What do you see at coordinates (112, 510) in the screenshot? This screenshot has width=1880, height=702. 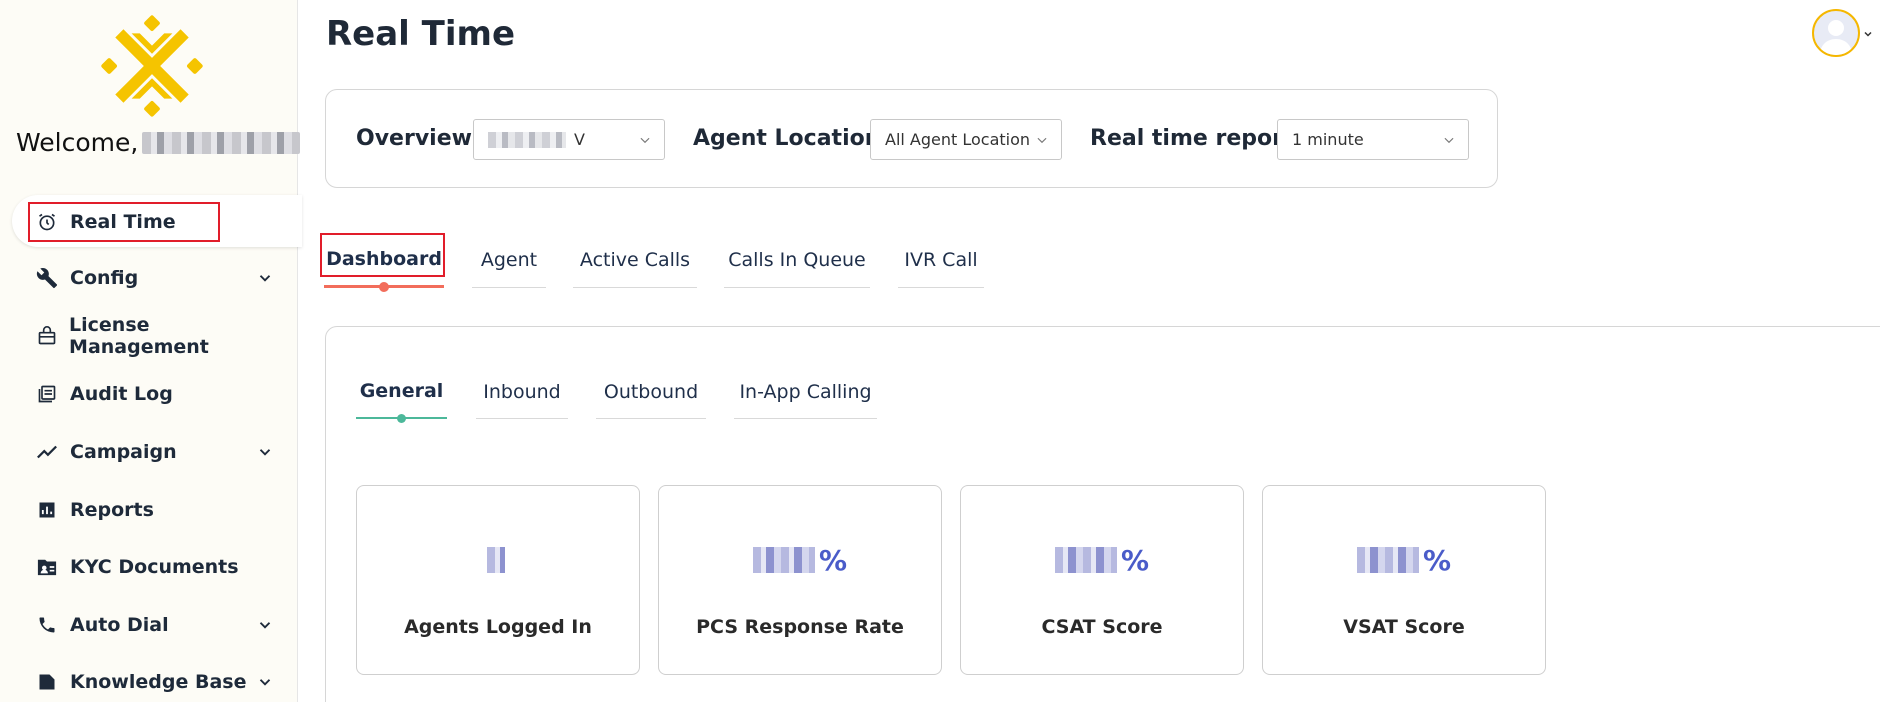 I see `sidebar-item-label: Reports` at bounding box center [112, 510].